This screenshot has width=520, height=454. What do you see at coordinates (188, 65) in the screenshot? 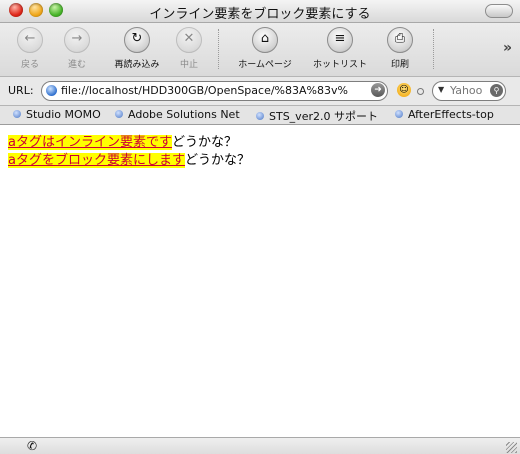
I see `stop-label: 中止` at bounding box center [188, 65].